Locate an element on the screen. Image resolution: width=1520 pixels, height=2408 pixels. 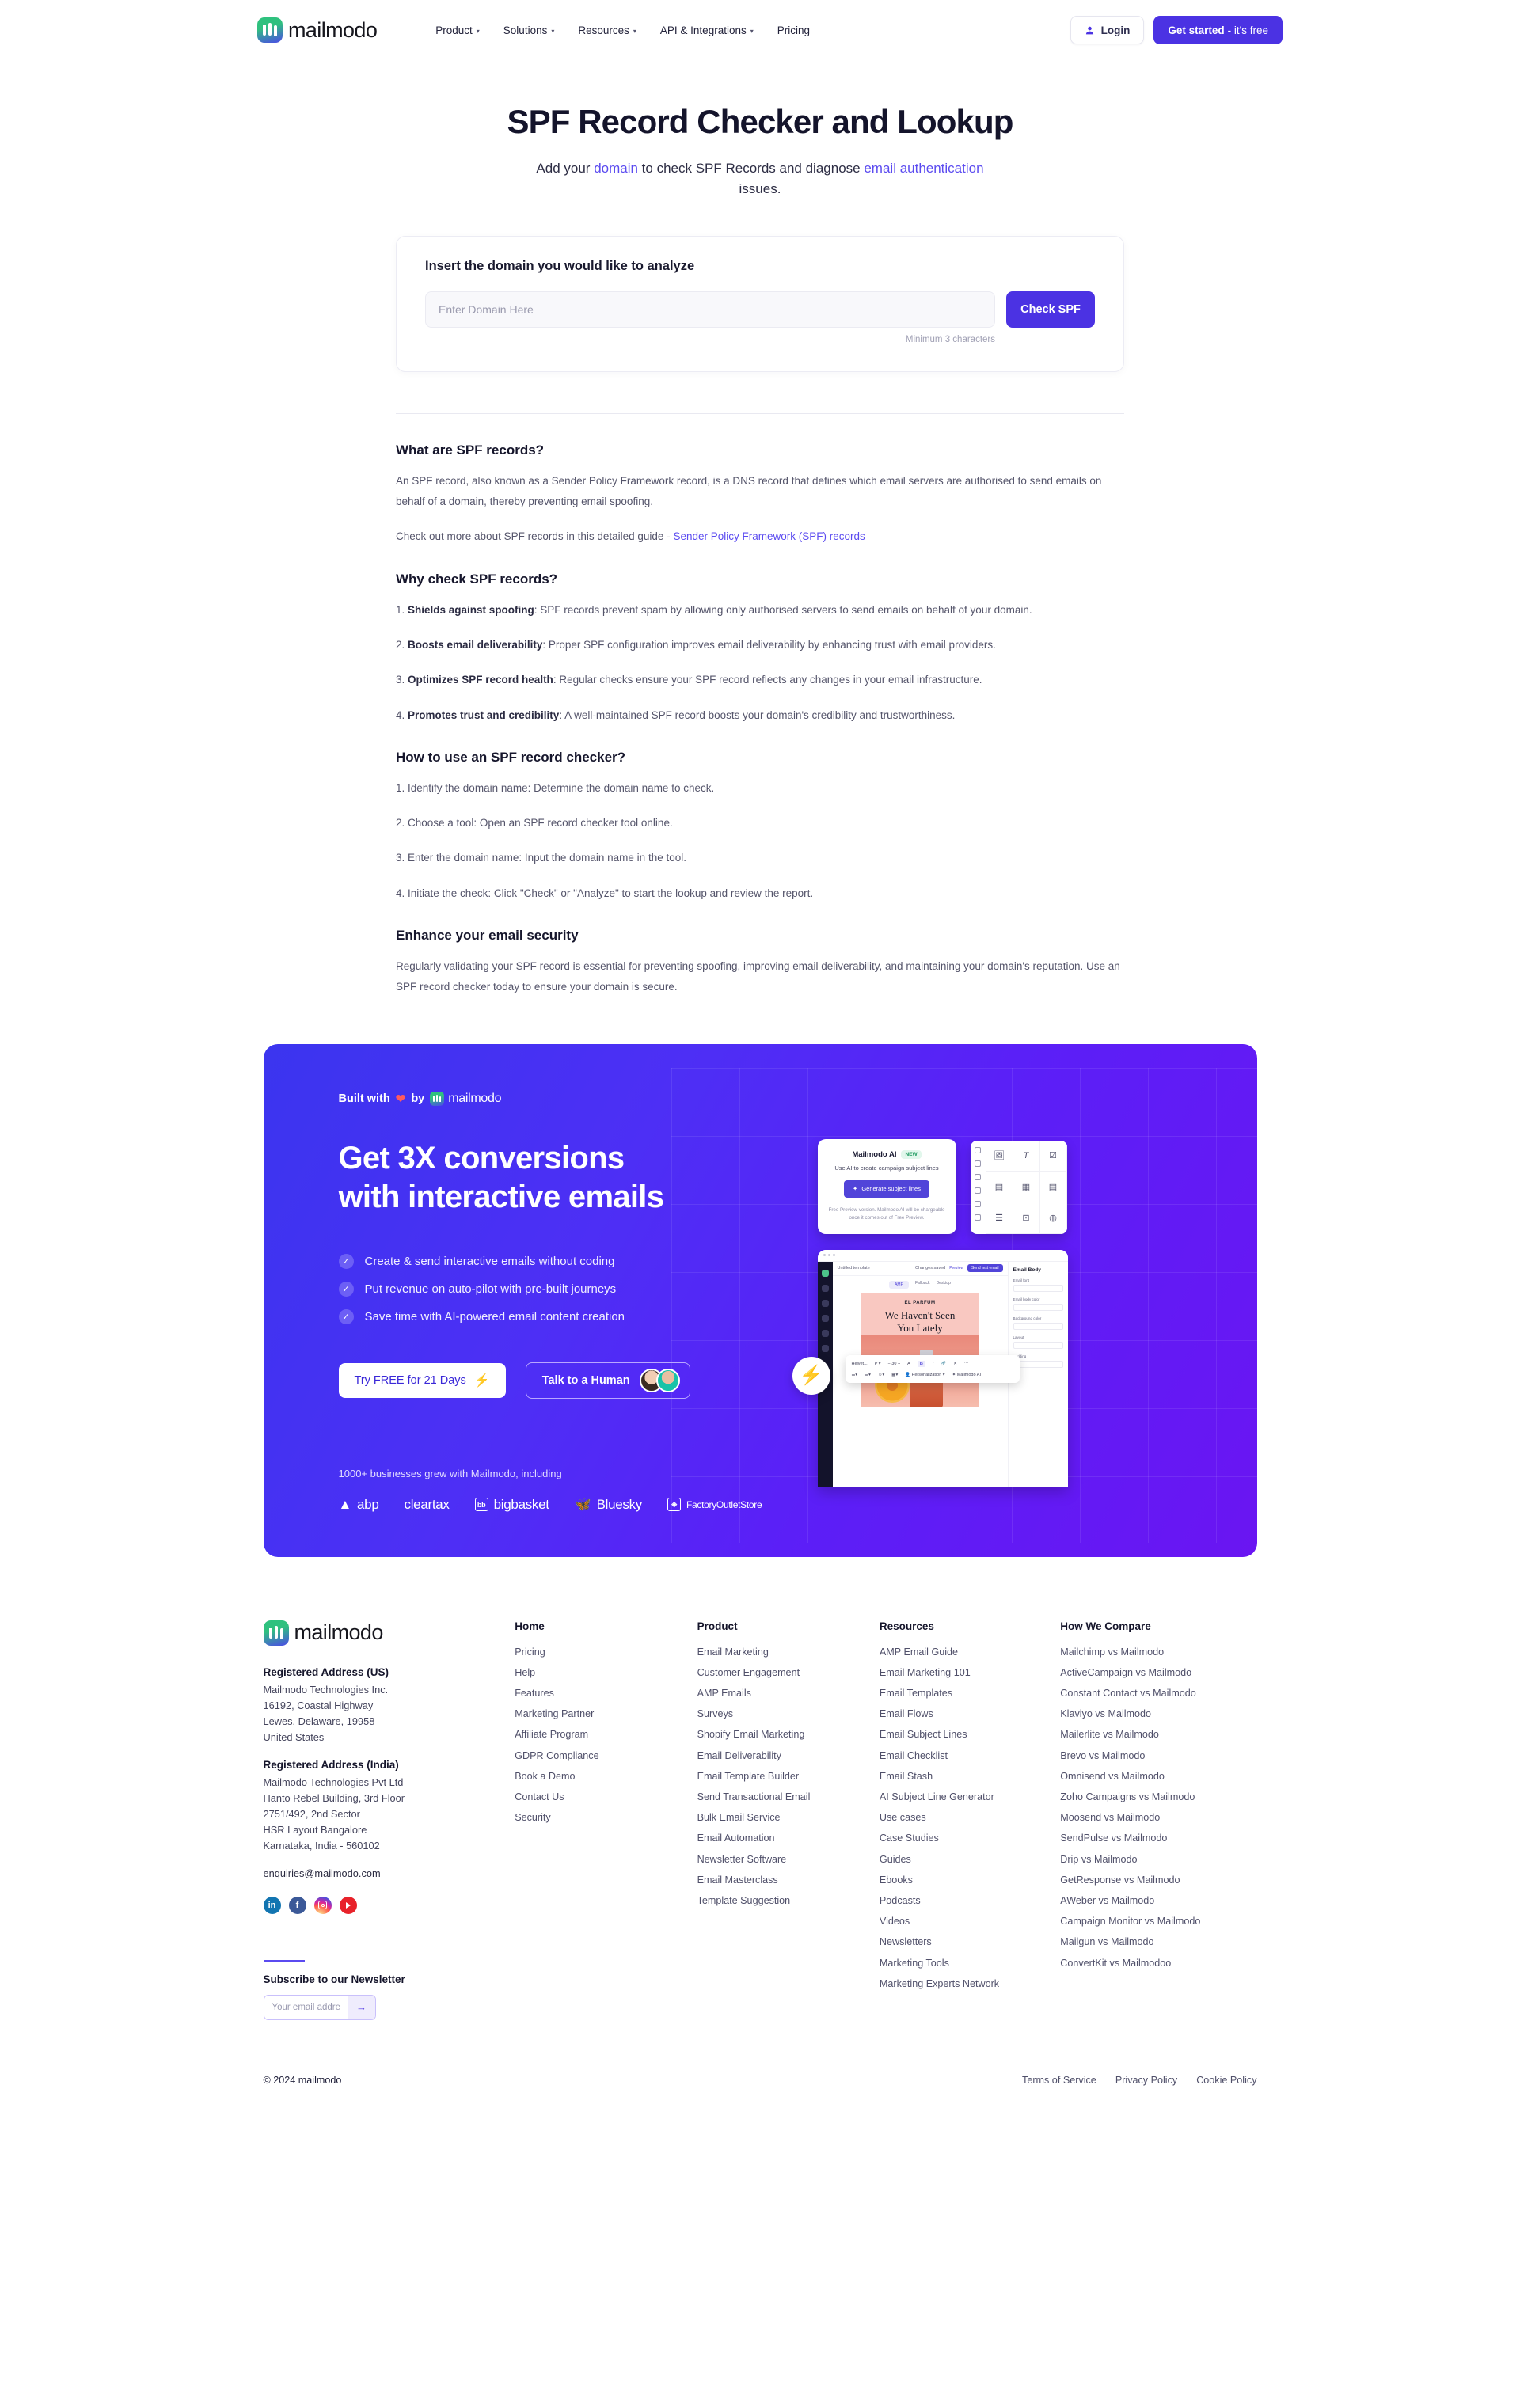
checkbox-block-icon: ☑ is located at coordinates (1053, 1156).